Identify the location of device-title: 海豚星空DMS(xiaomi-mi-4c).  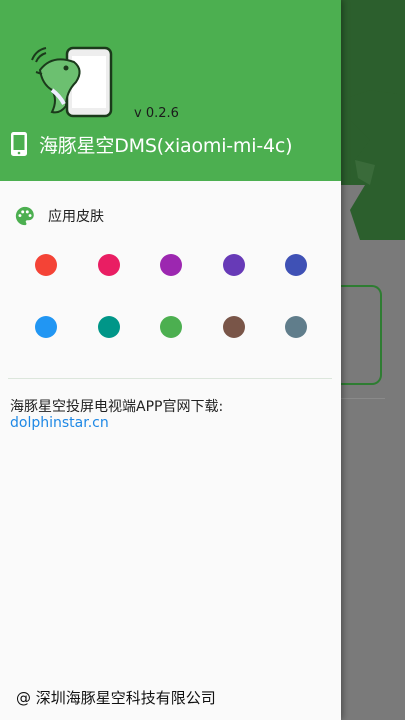
(166, 146).